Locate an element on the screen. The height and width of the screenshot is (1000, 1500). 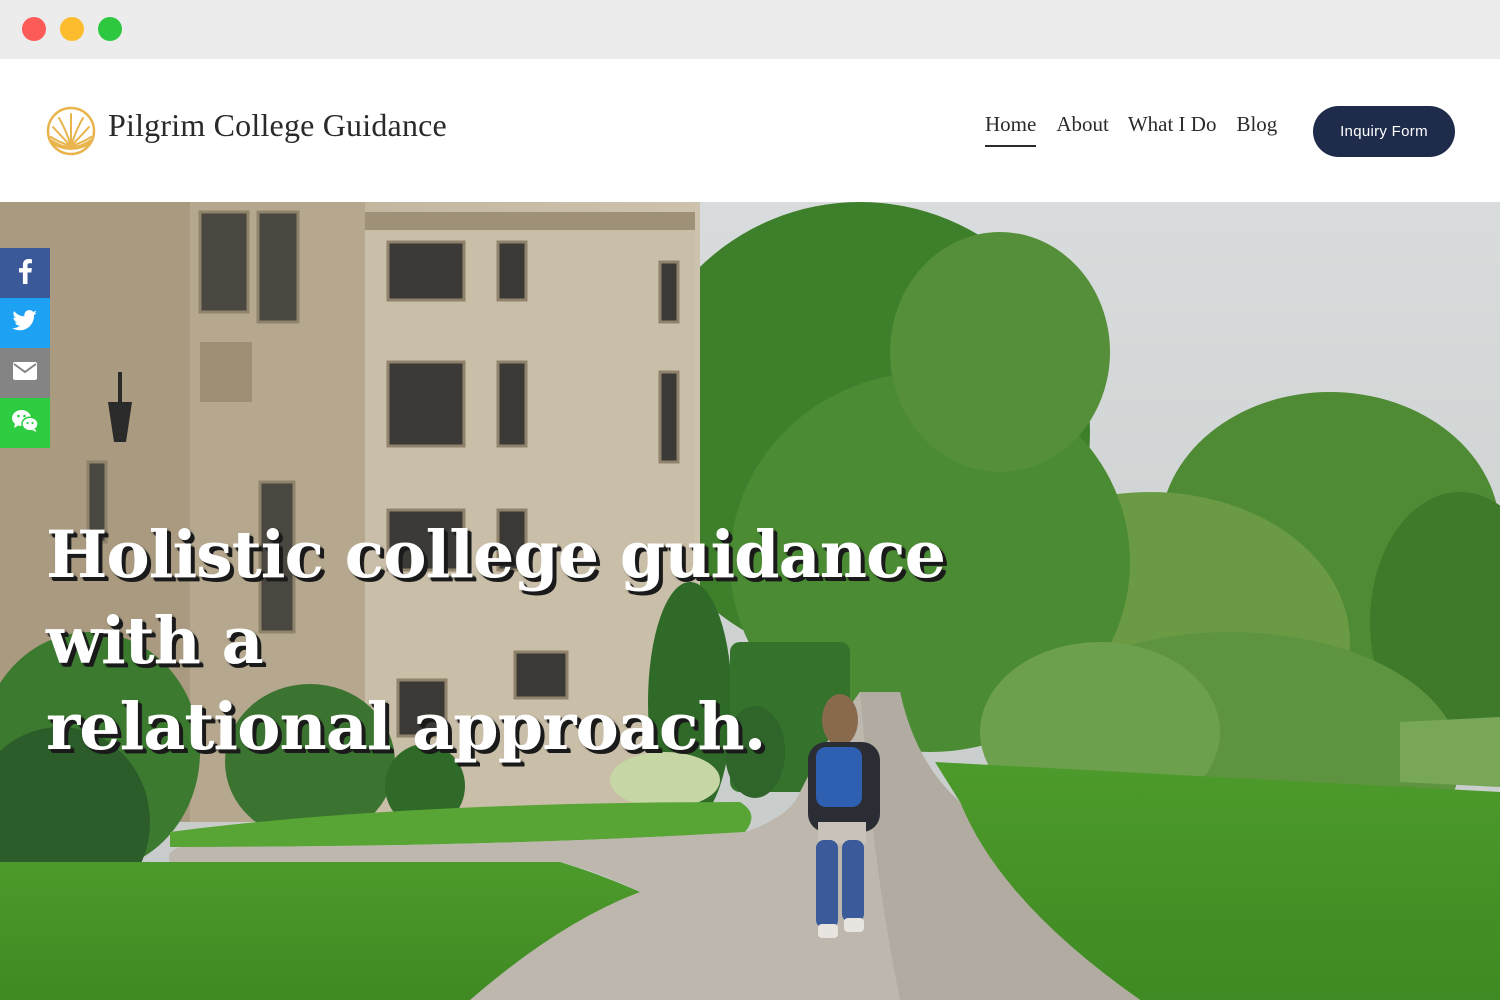
share-twitter-button is located at coordinates (25, 323).